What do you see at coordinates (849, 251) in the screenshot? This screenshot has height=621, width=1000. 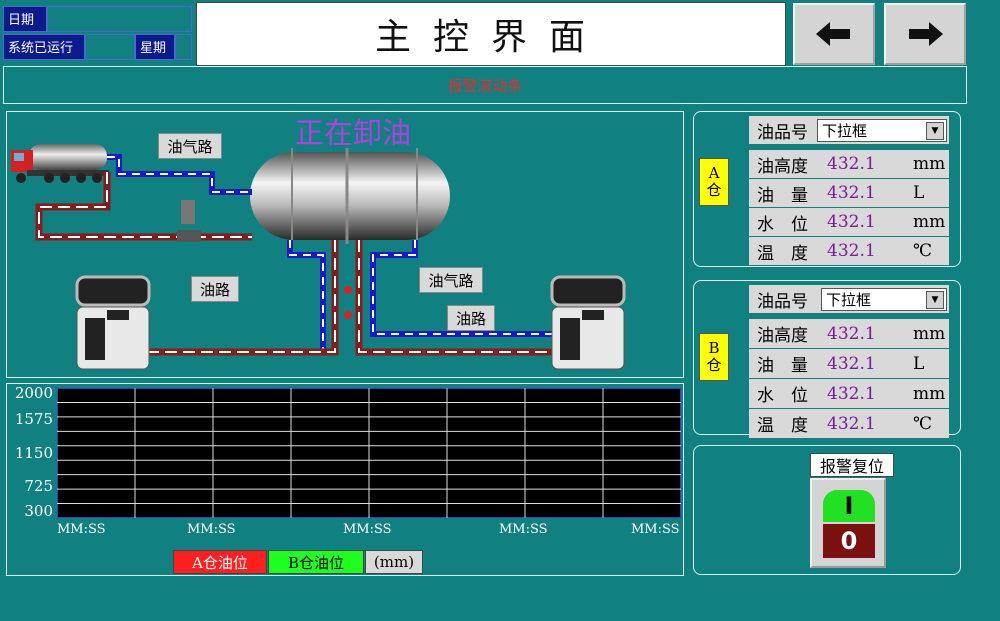 I see `bin-a-temperature-row: 温 度 432.1 ℃` at bounding box center [849, 251].